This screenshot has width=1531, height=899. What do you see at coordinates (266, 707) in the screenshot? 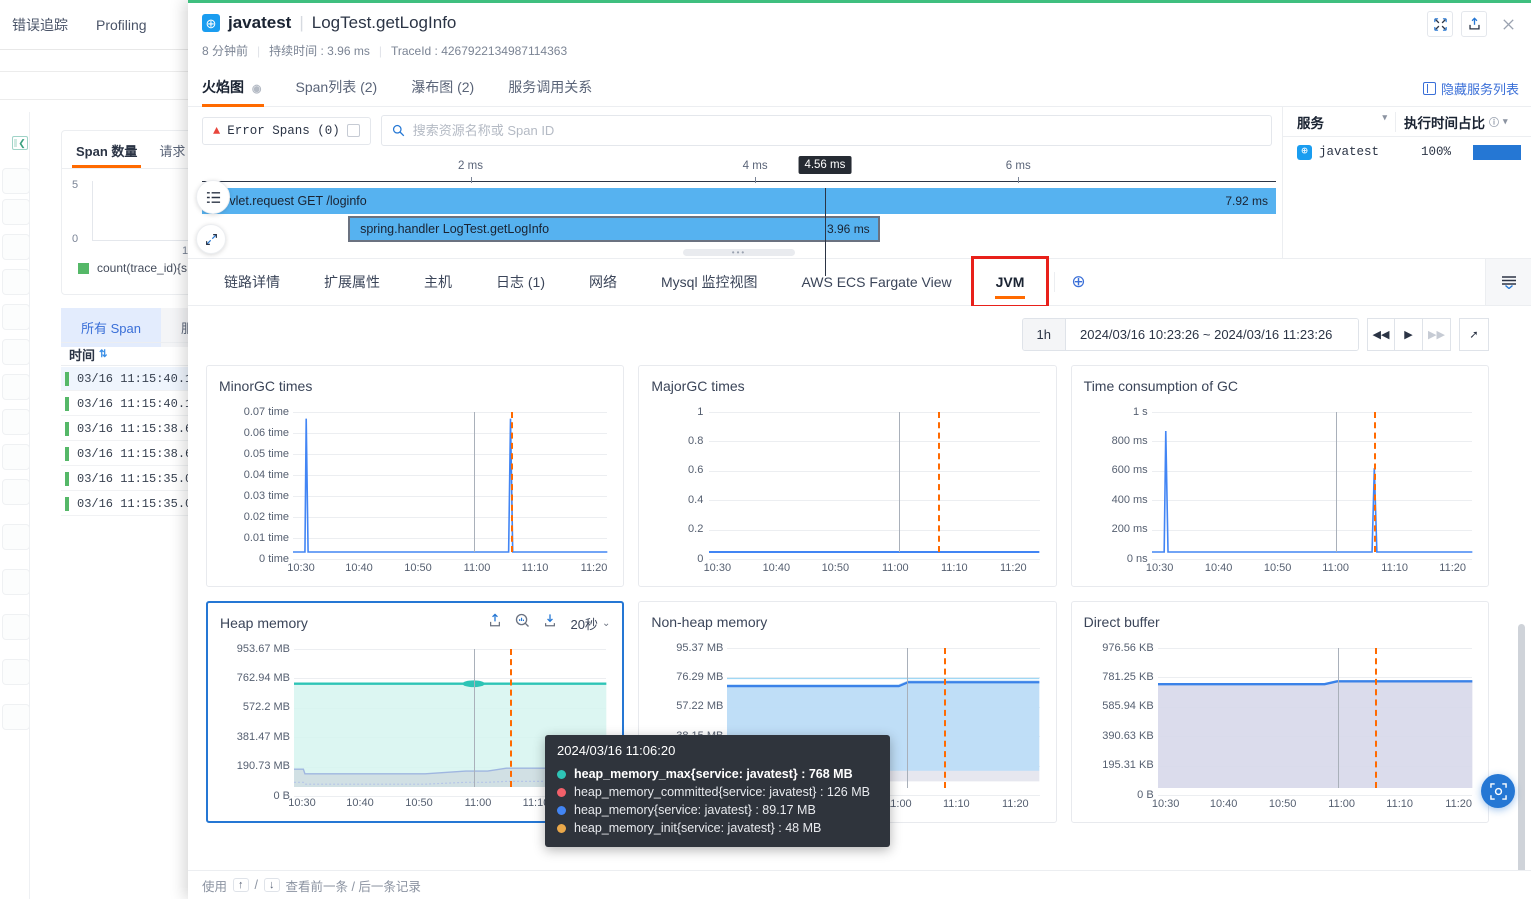
I see `y-tick: 572.2 MB` at bounding box center [266, 707].